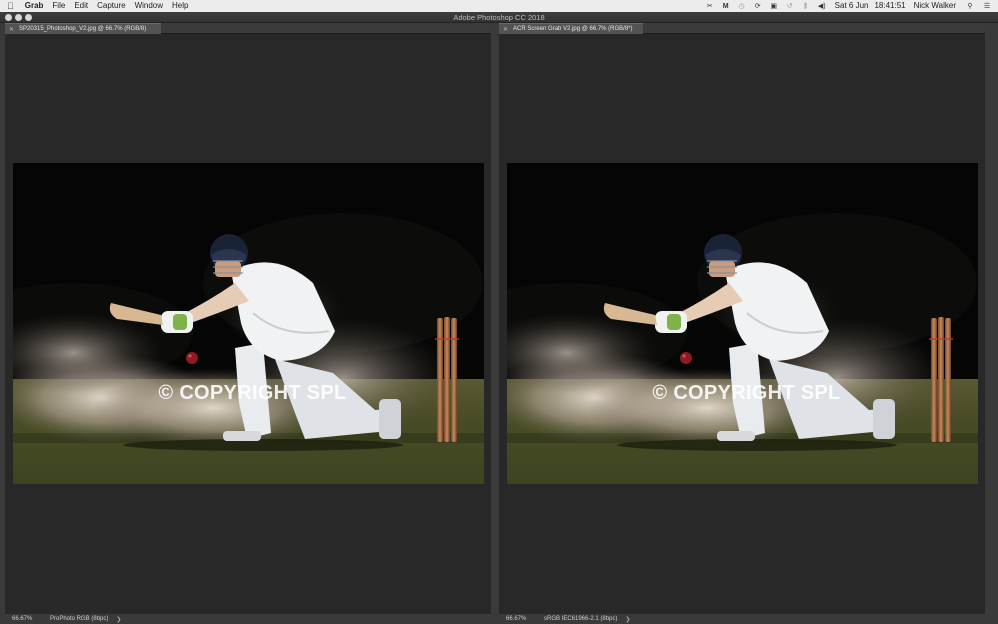  I want to click on malwarebytes-icon: M, so click(726, 6).